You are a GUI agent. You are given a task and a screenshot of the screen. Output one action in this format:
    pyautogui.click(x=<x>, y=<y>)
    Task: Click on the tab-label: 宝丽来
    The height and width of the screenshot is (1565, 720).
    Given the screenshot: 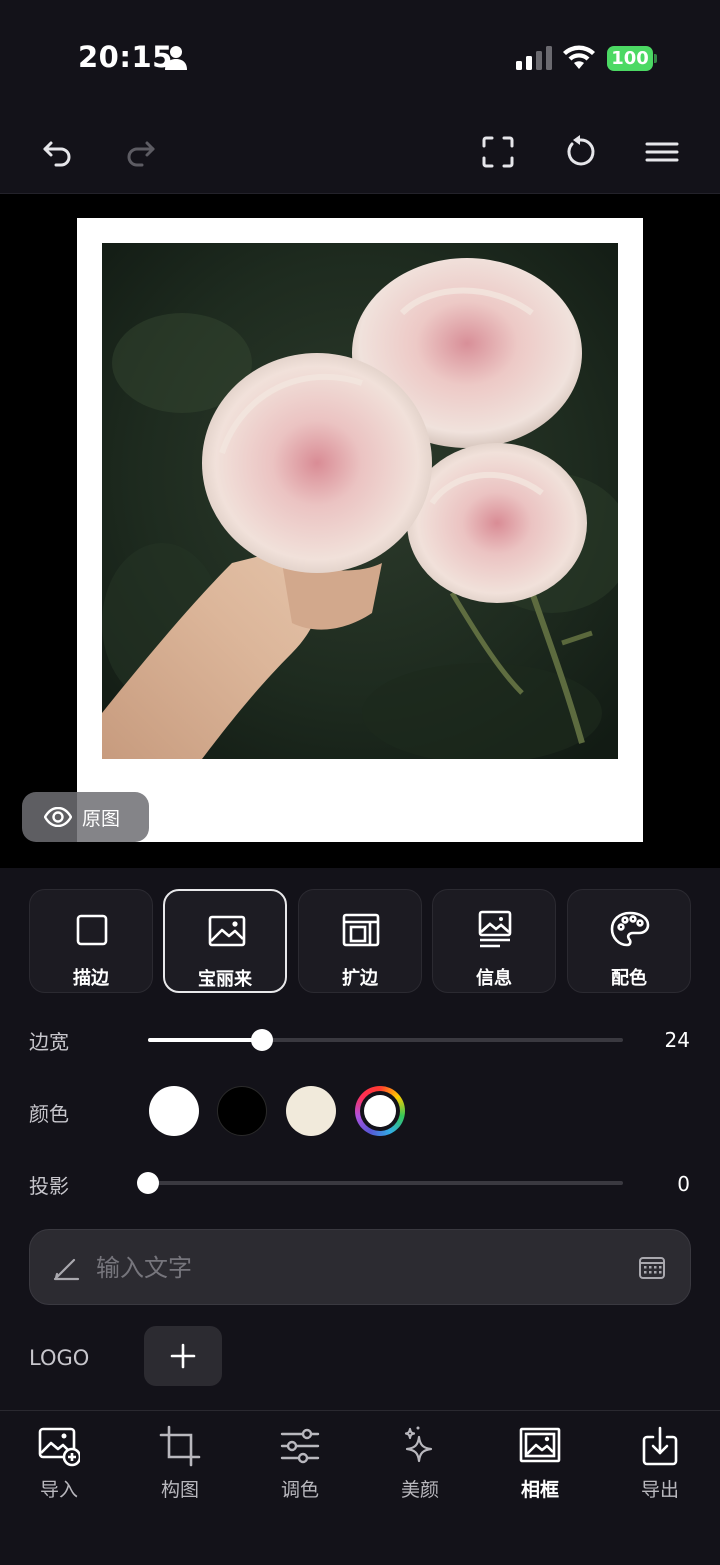 What is the action you would take?
    pyautogui.click(x=225, y=979)
    